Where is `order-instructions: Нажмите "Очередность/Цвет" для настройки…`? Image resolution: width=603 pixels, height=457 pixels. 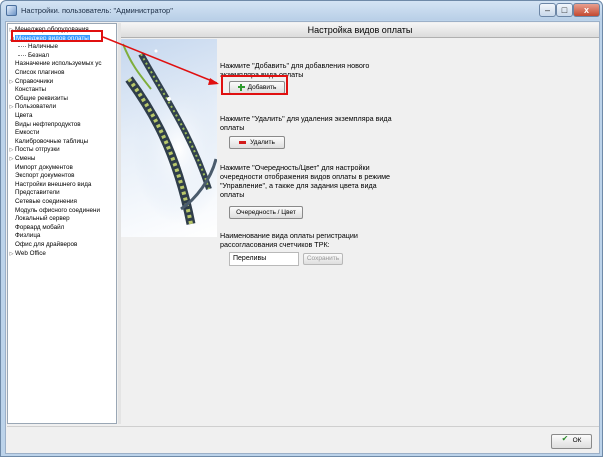 order-instructions: Нажмите "Очередность/Цвет" для настройки… is located at coordinates (305, 181).